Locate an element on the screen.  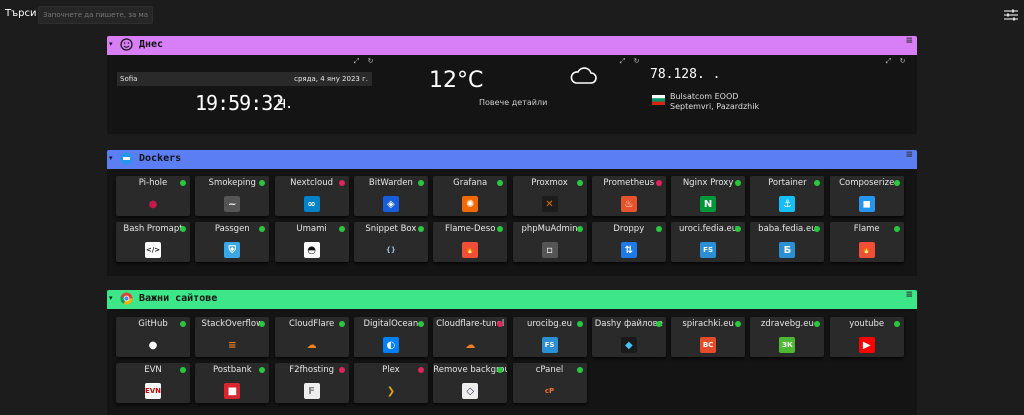
app-tile: Bash Promapt </> is located at coordinates (153, 242).